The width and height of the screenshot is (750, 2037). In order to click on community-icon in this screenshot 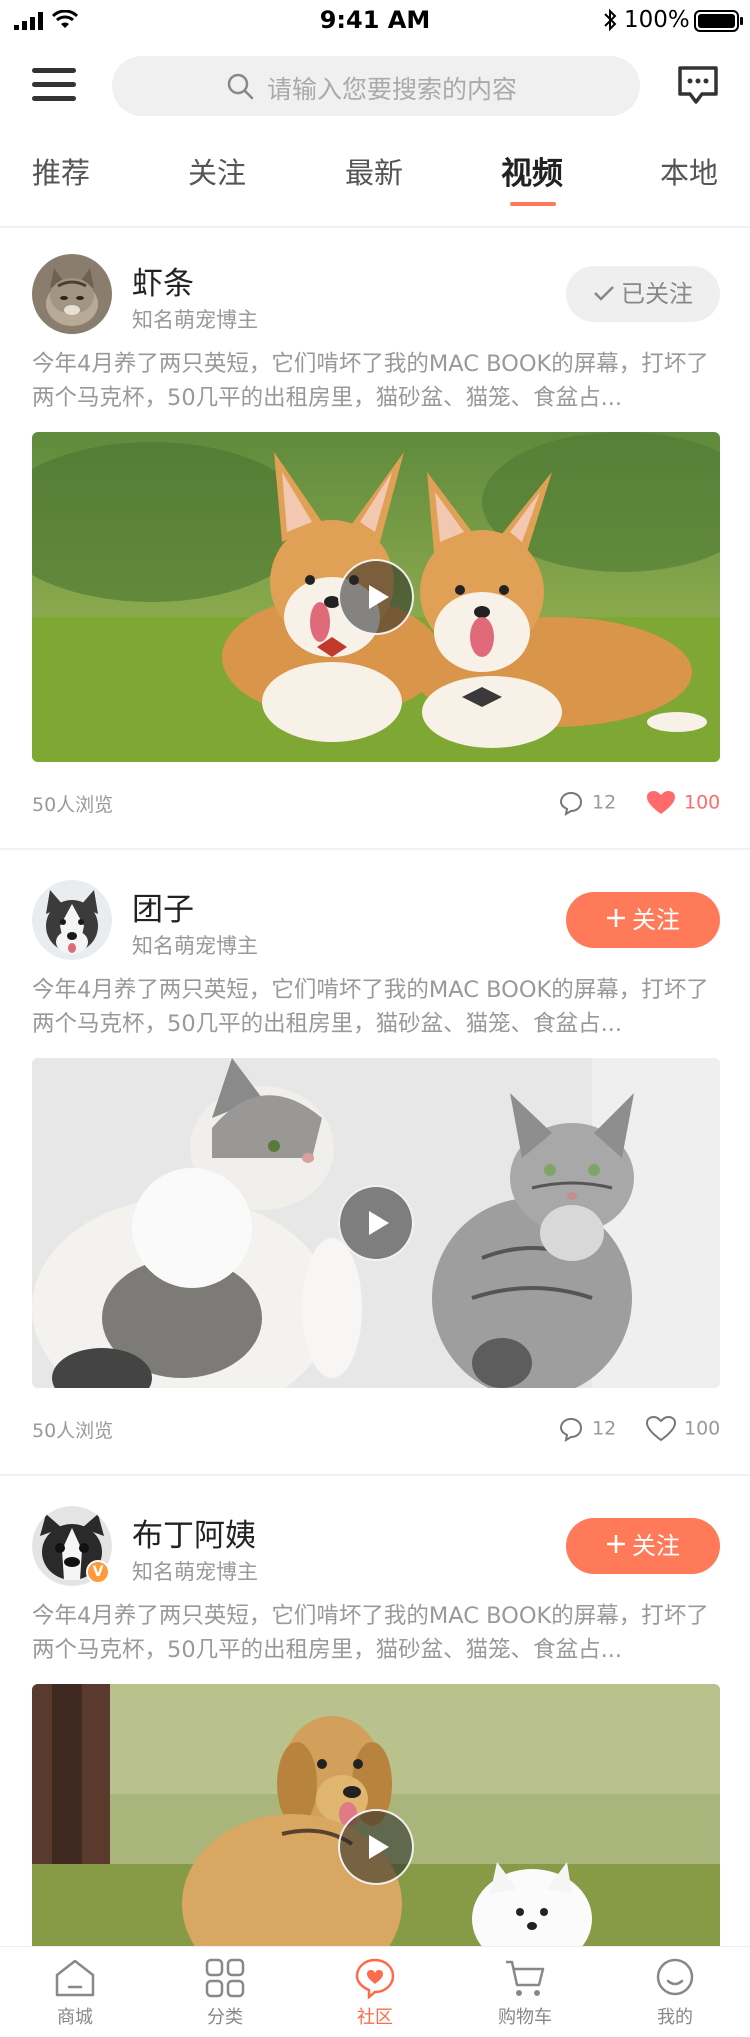, I will do `click(375, 1978)`.